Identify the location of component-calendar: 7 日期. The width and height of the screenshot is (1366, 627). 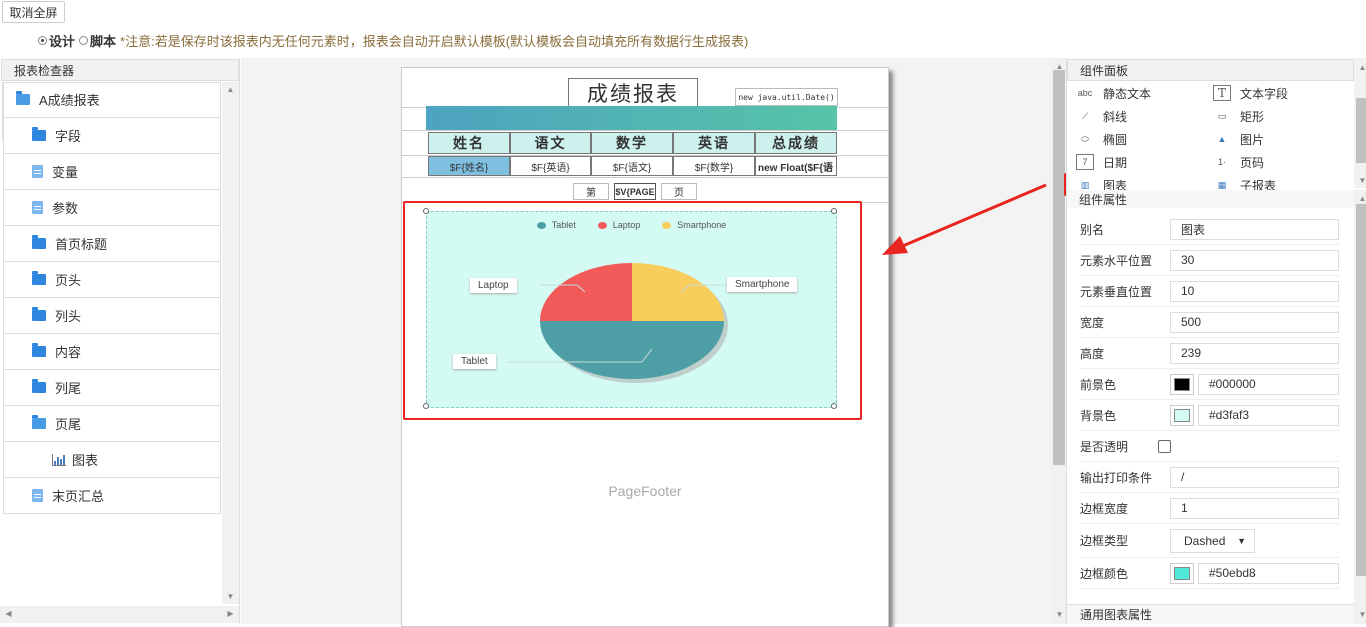
(1101, 162).